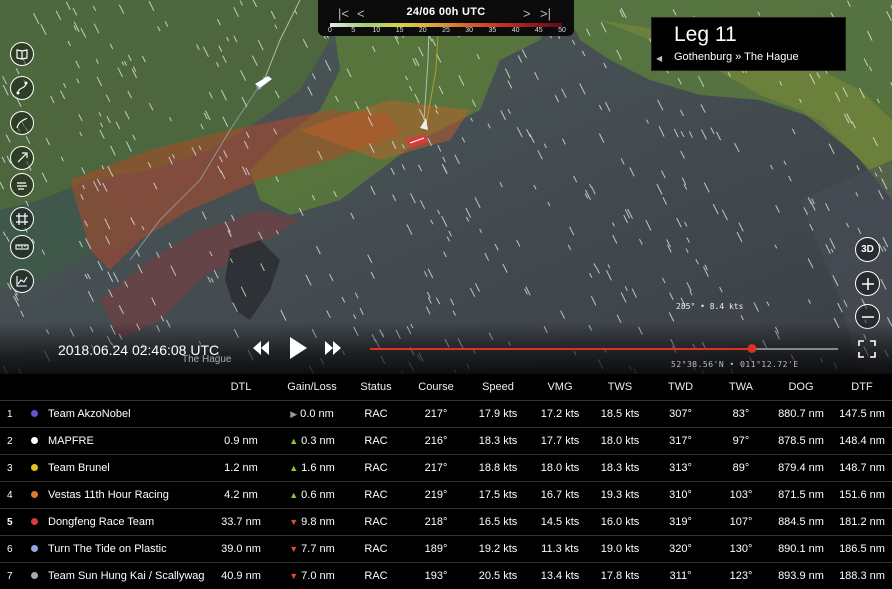 The width and height of the screenshot is (892, 589). Describe the element at coordinates (620, 441) in the screenshot. I see `tws-cell: 18.0 kts` at that location.